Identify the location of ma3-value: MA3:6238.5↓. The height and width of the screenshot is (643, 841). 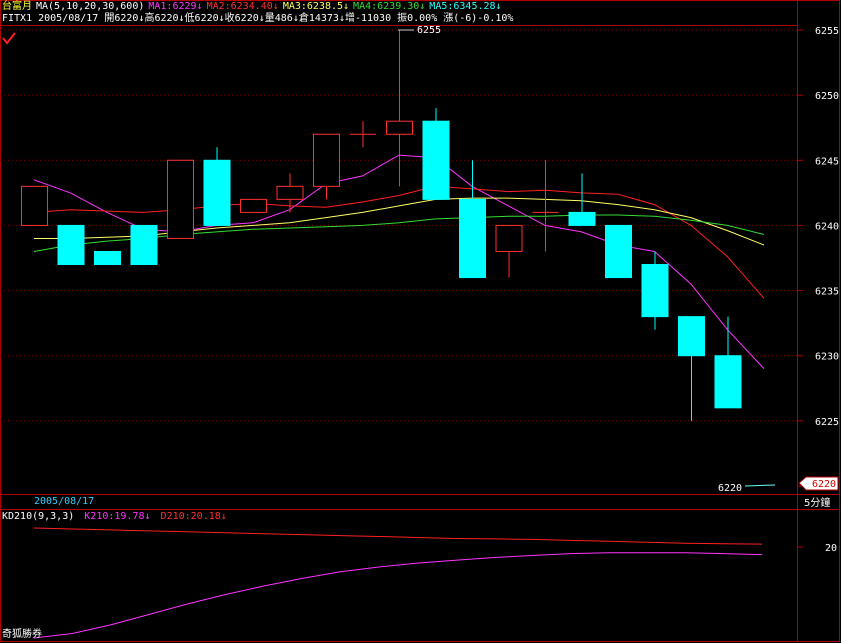
(316, 6).